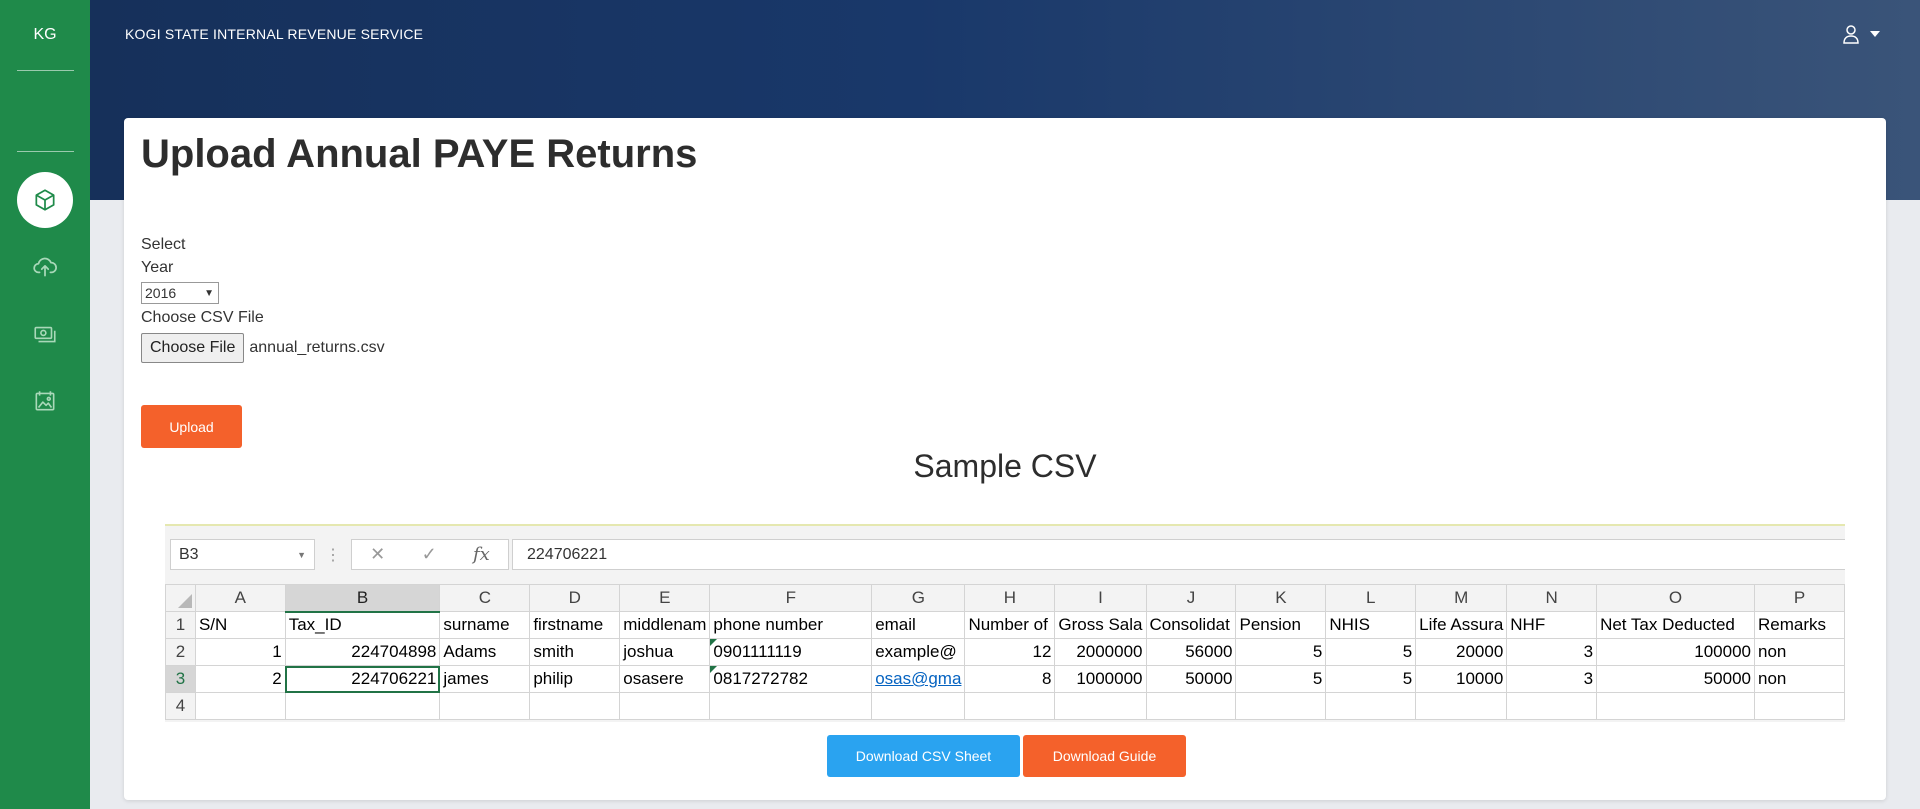 This screenshot has width=1920, height=809. Describe the element at coordinates (45, 267) in the screenshot. I see `sidebar-item-upload` at that location.